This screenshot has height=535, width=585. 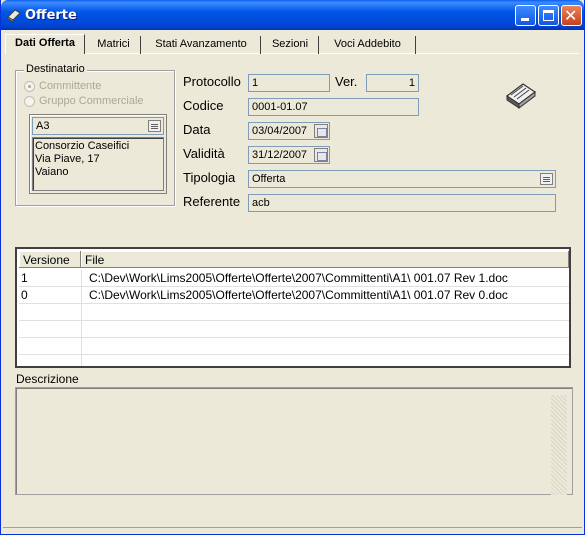 I want to click on address-line: Consorzio Caseifici, so click(x=82, y=146).